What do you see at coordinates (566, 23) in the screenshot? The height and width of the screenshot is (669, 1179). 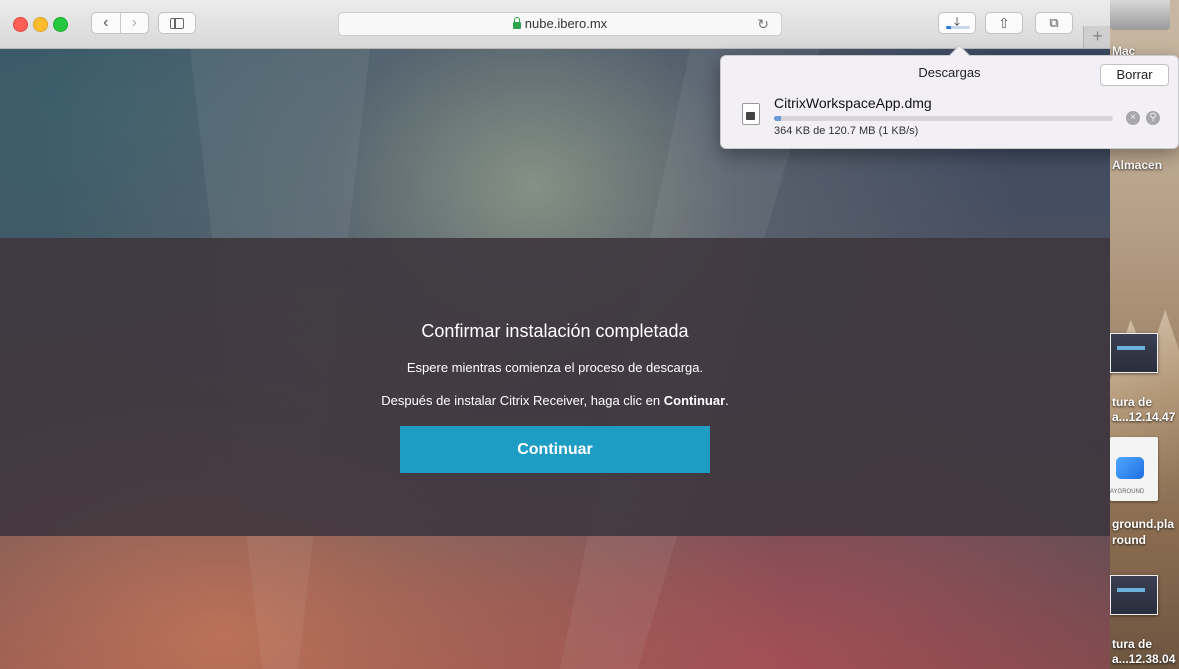 I see `url-text: nube.ibero.mx` at bounding box center [566, 23].